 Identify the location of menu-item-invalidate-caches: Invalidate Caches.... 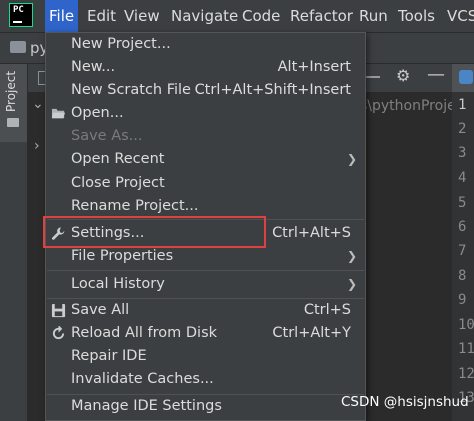
(205, 379).